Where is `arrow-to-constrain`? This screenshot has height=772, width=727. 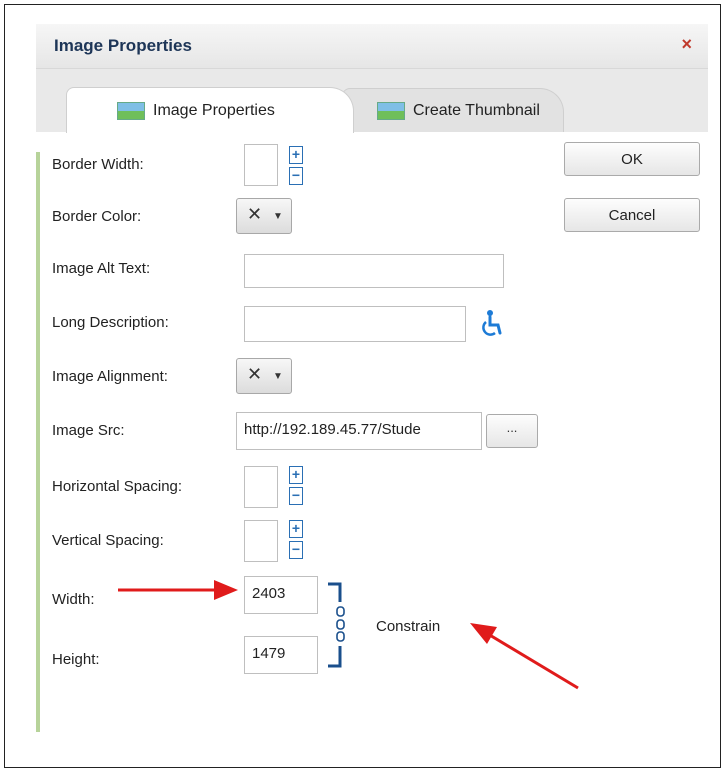 arrow-to-constrain is located at coordinates (524, 656).